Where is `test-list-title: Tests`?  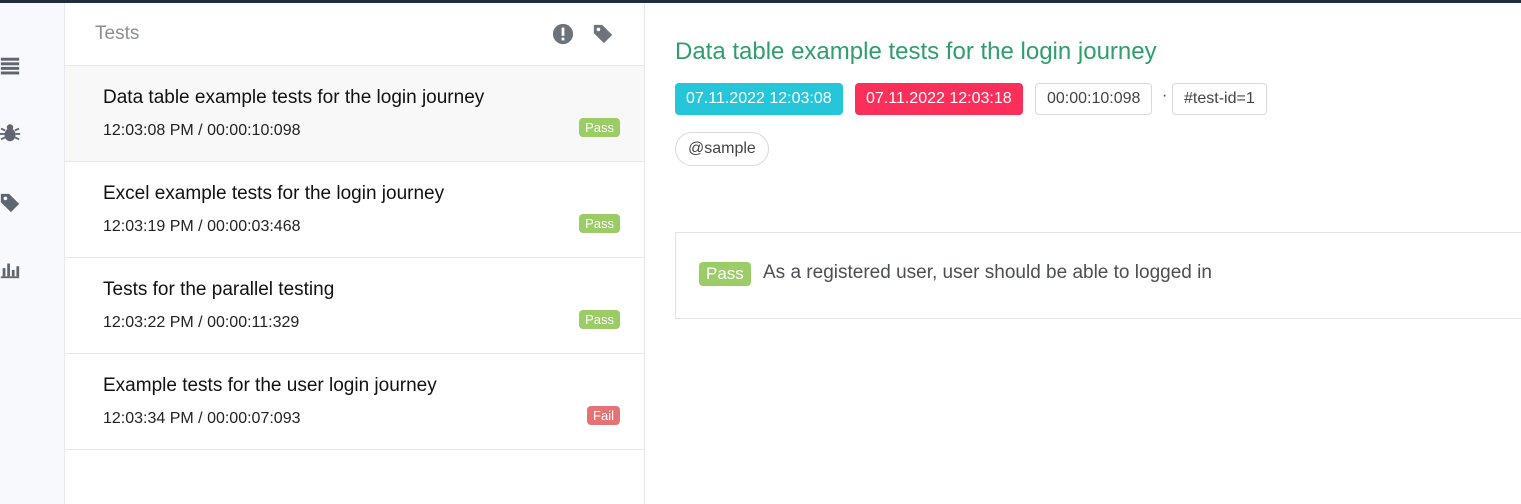
test-list-title: Tests is located at coordinates (117, 33).